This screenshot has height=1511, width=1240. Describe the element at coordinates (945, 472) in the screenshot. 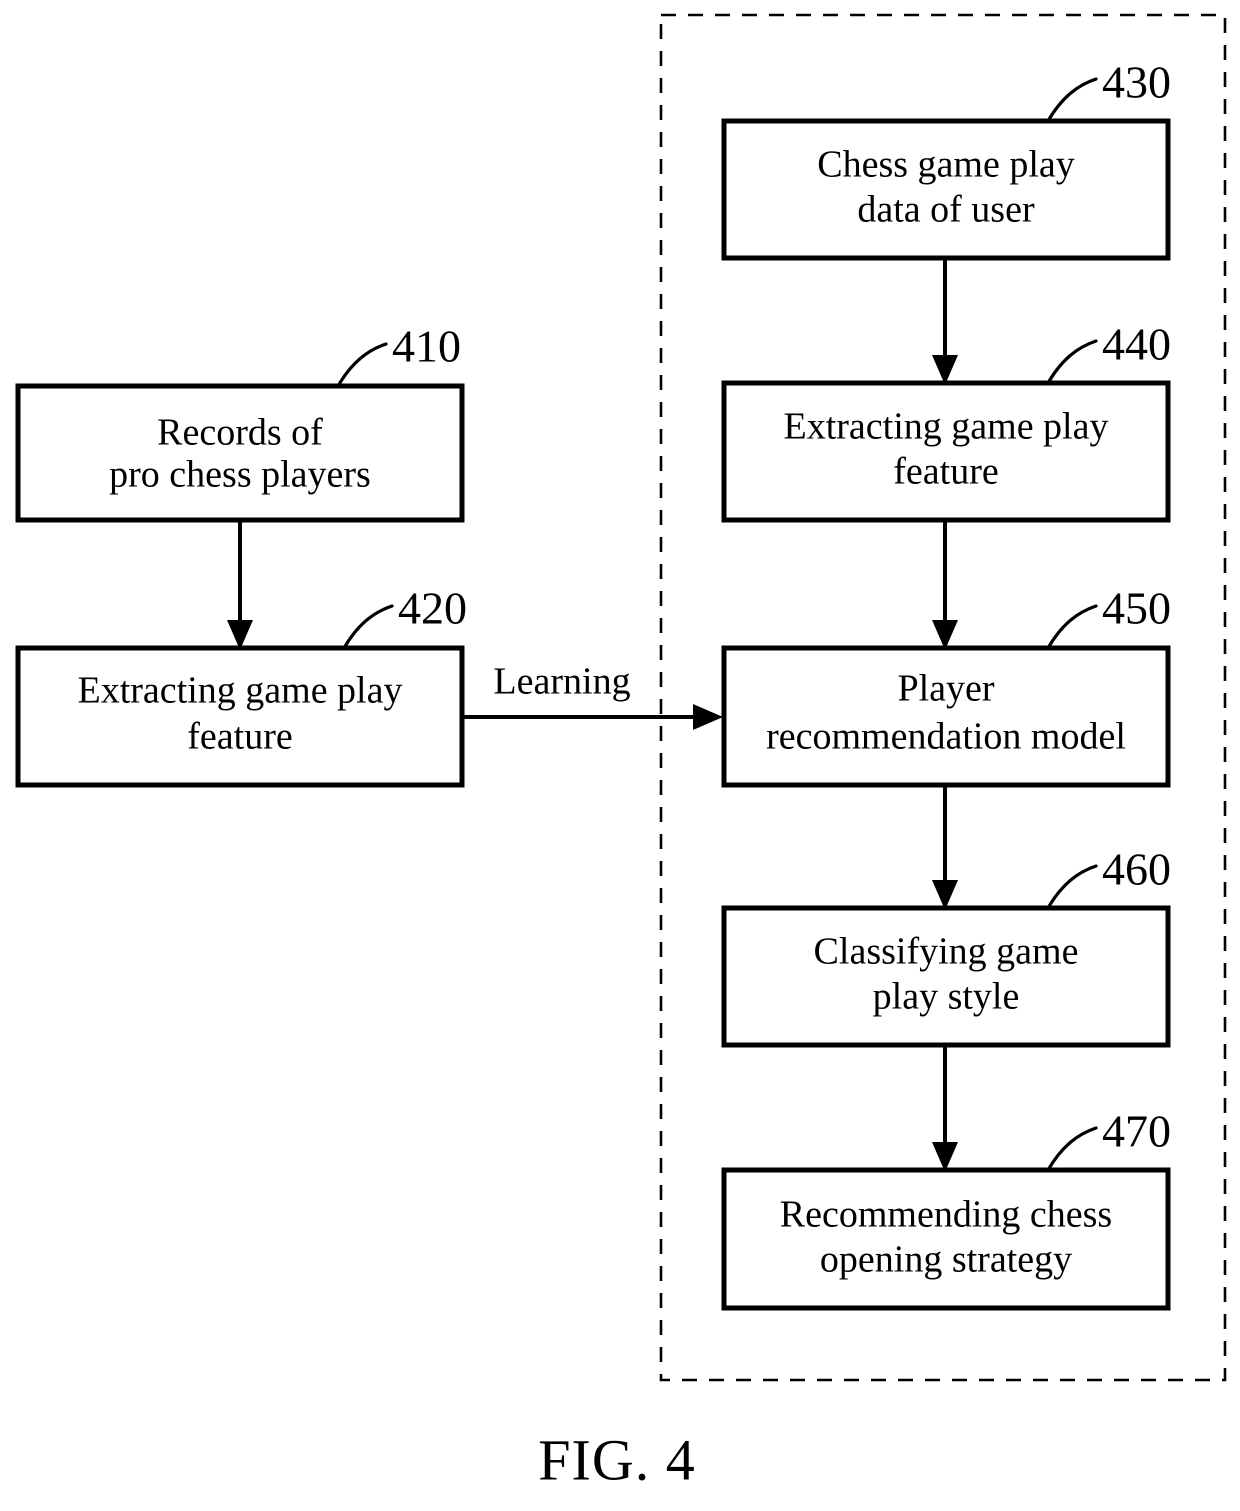

I see `node-440-label-line2: feature` at that location.